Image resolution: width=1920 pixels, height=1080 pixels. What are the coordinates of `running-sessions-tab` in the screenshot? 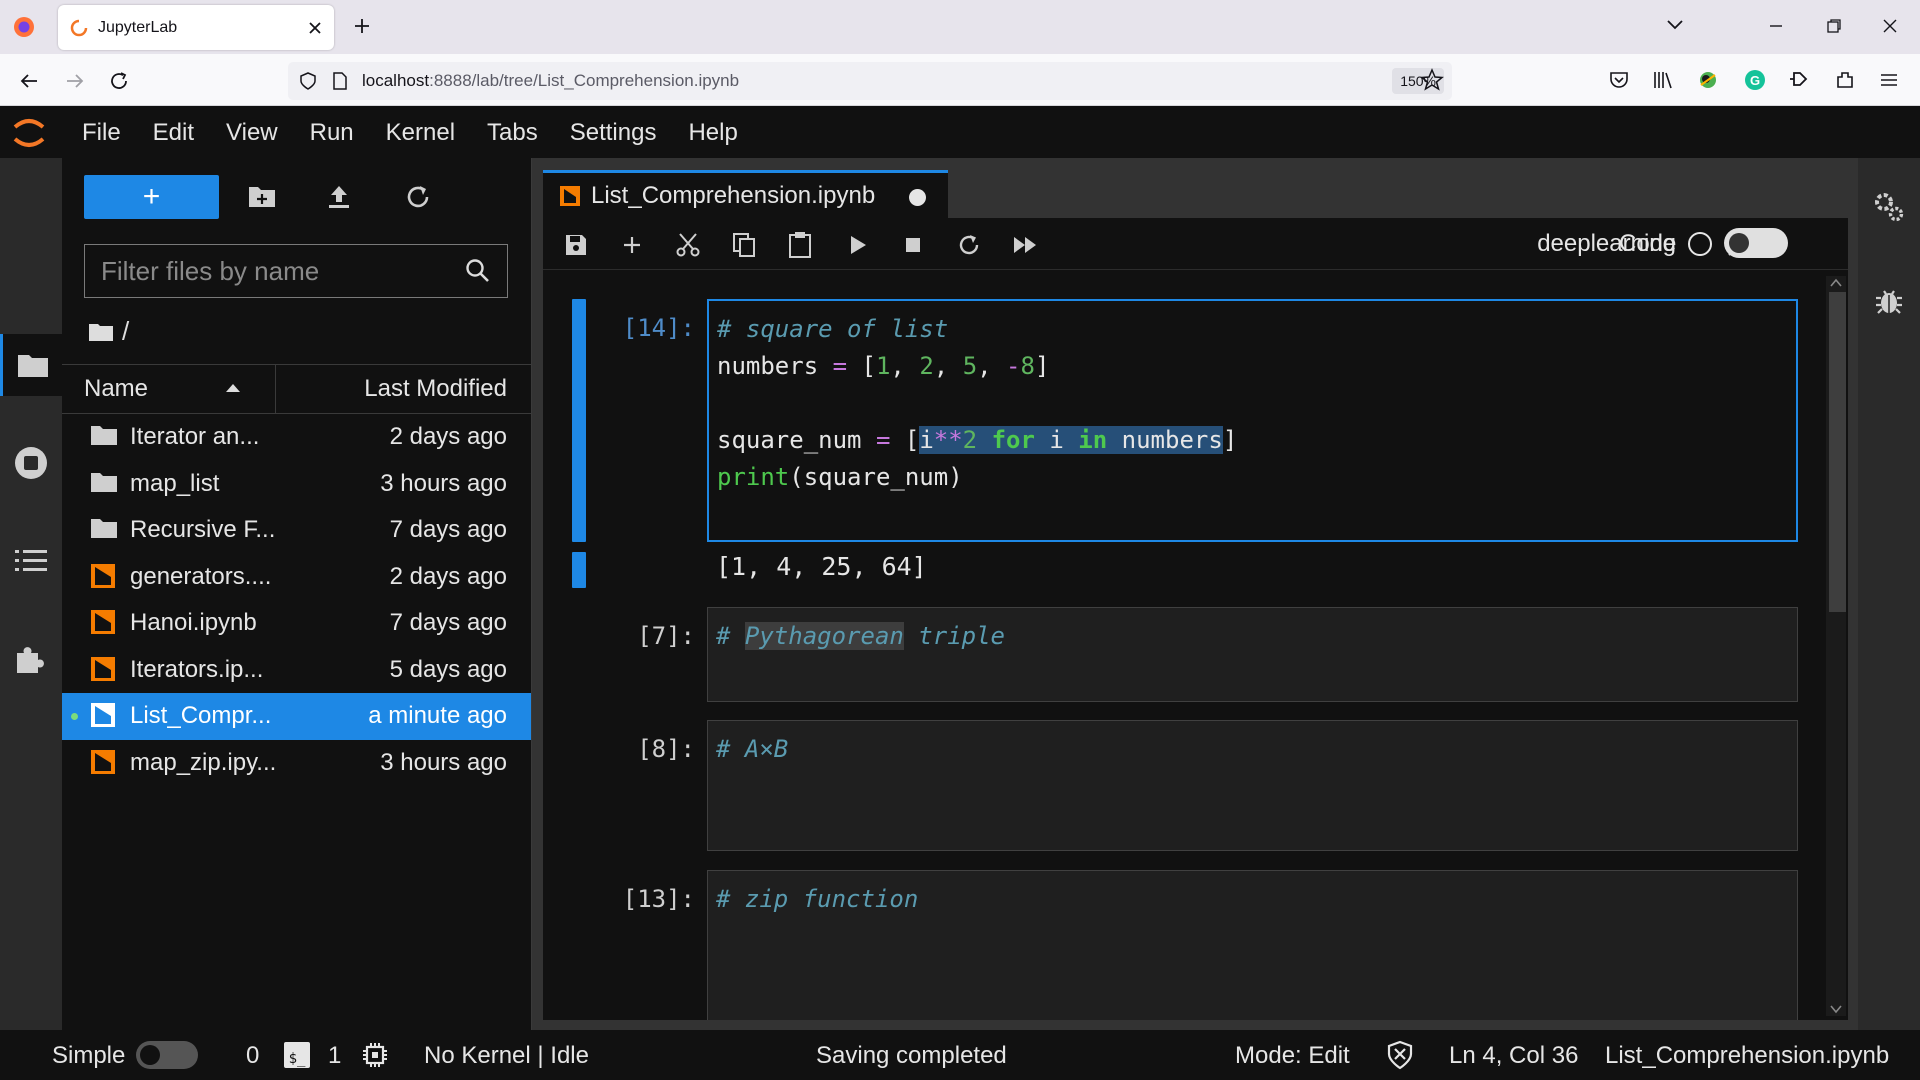 It's located at (31, 463).